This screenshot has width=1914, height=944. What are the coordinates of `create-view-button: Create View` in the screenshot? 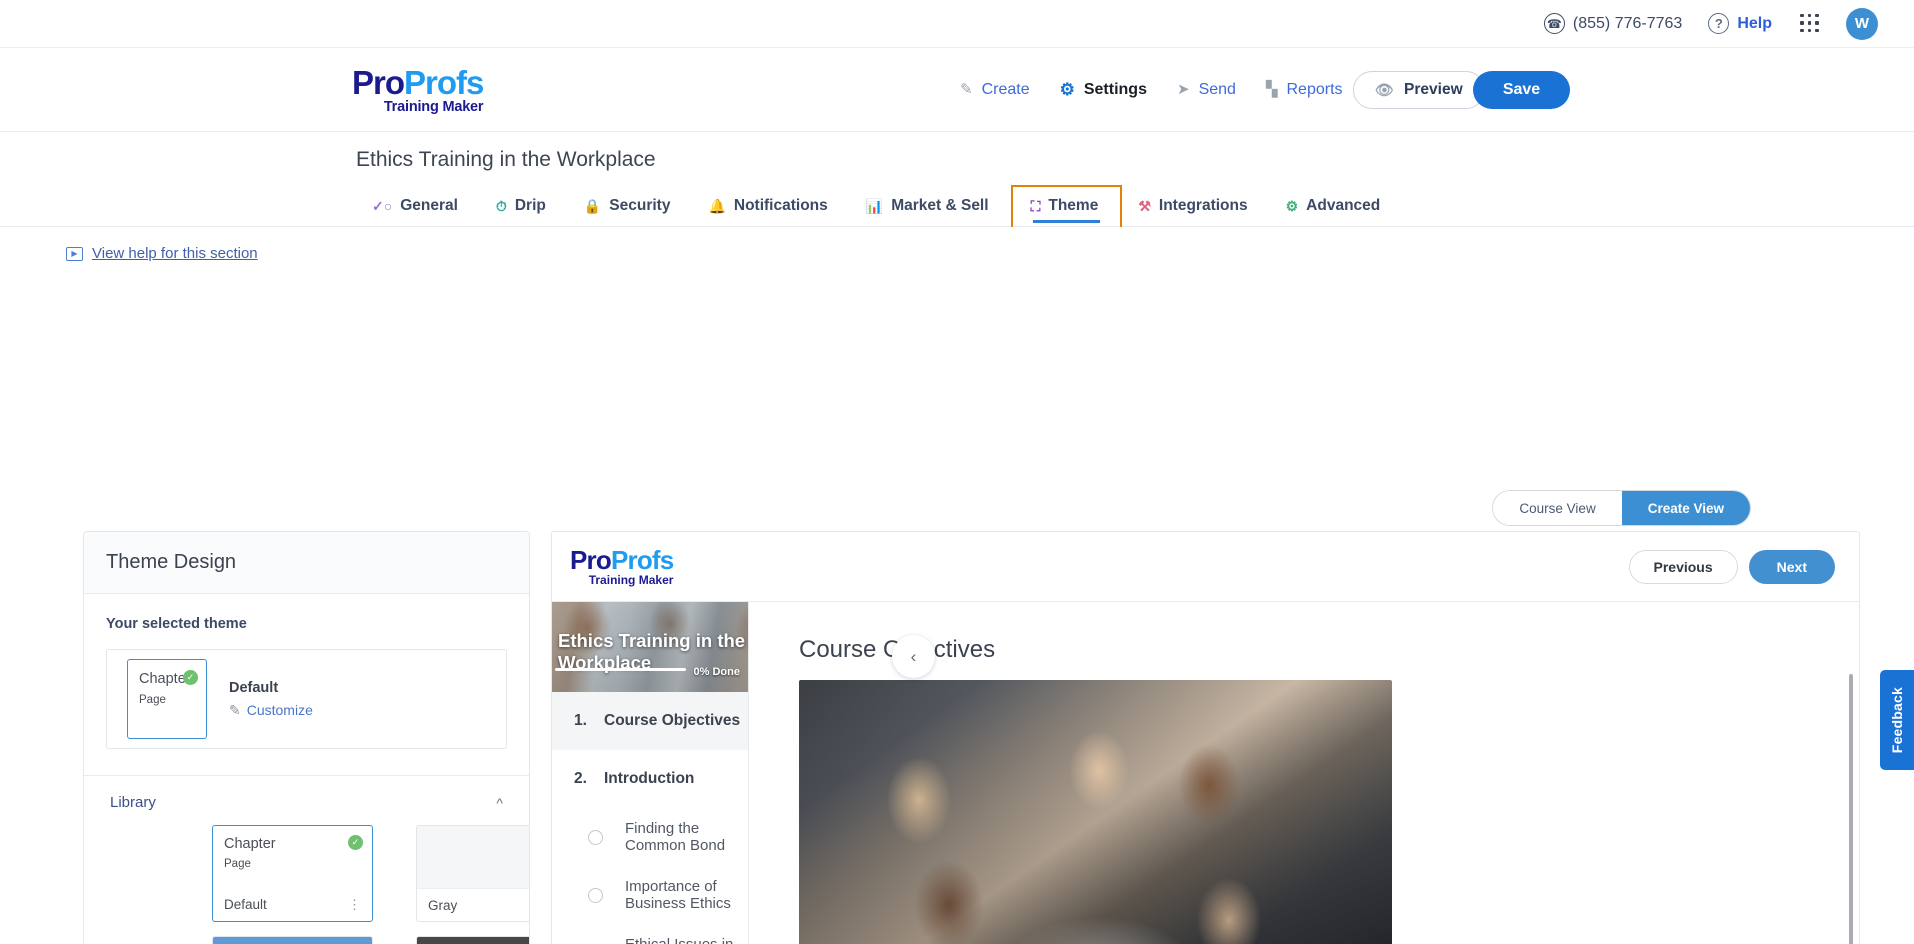 It's located at (1685, 508).